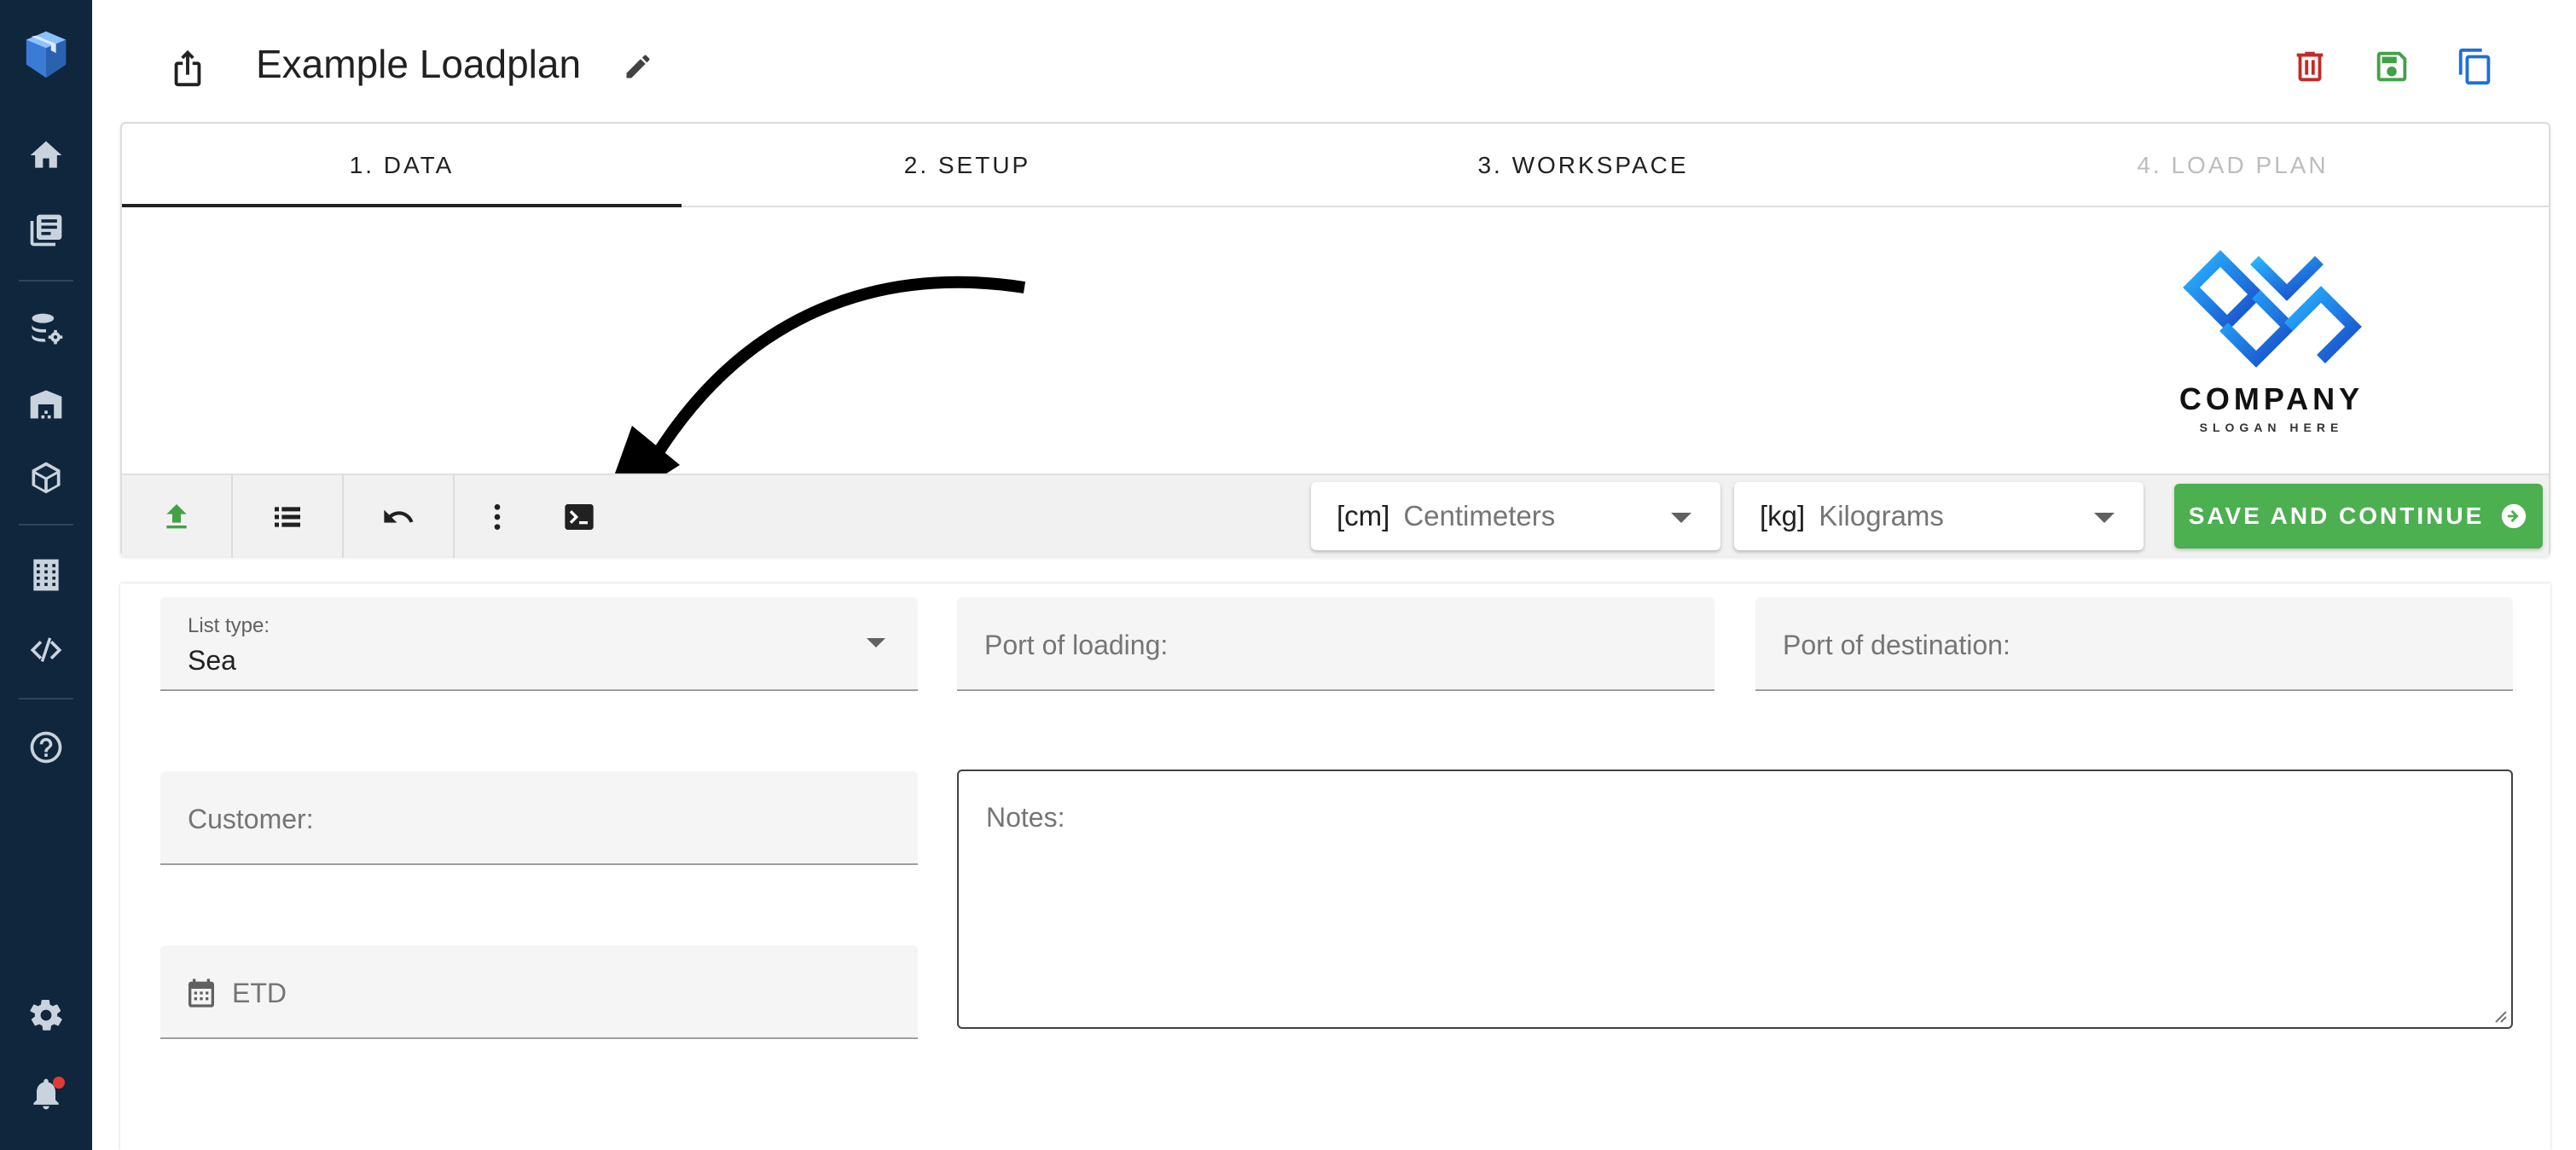 Image resolution: width=2576 pixels, height=1150 pixels. I want to click on calendar-icon, so click(201, 993).